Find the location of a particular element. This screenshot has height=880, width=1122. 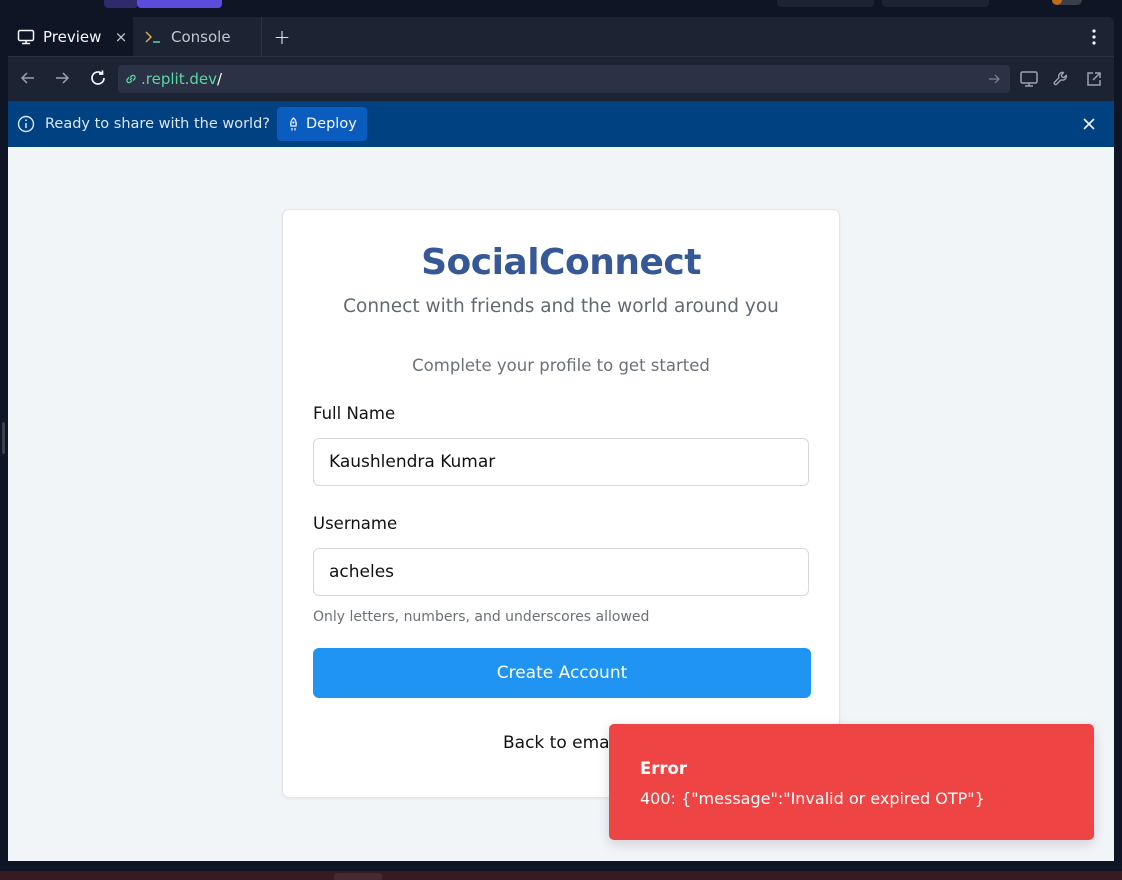

username-input: acheles is located at coordinates (561, 572).